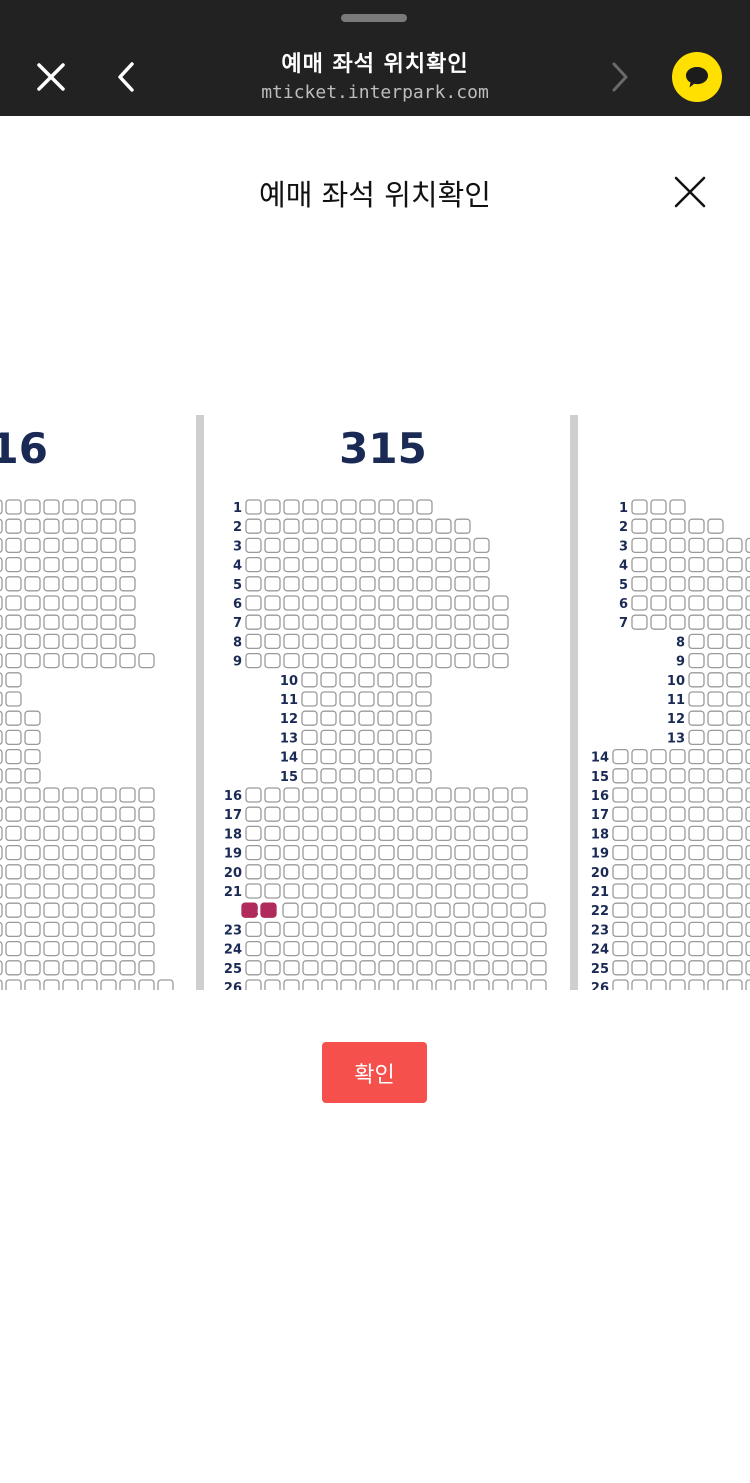 Image resolution: width=750 pixels, height=1483 pixels. What do you see at coordinates (697, 77) in the screenshot?
I see `kakaotalk-chat-icon` at bounding box center [697, 77].